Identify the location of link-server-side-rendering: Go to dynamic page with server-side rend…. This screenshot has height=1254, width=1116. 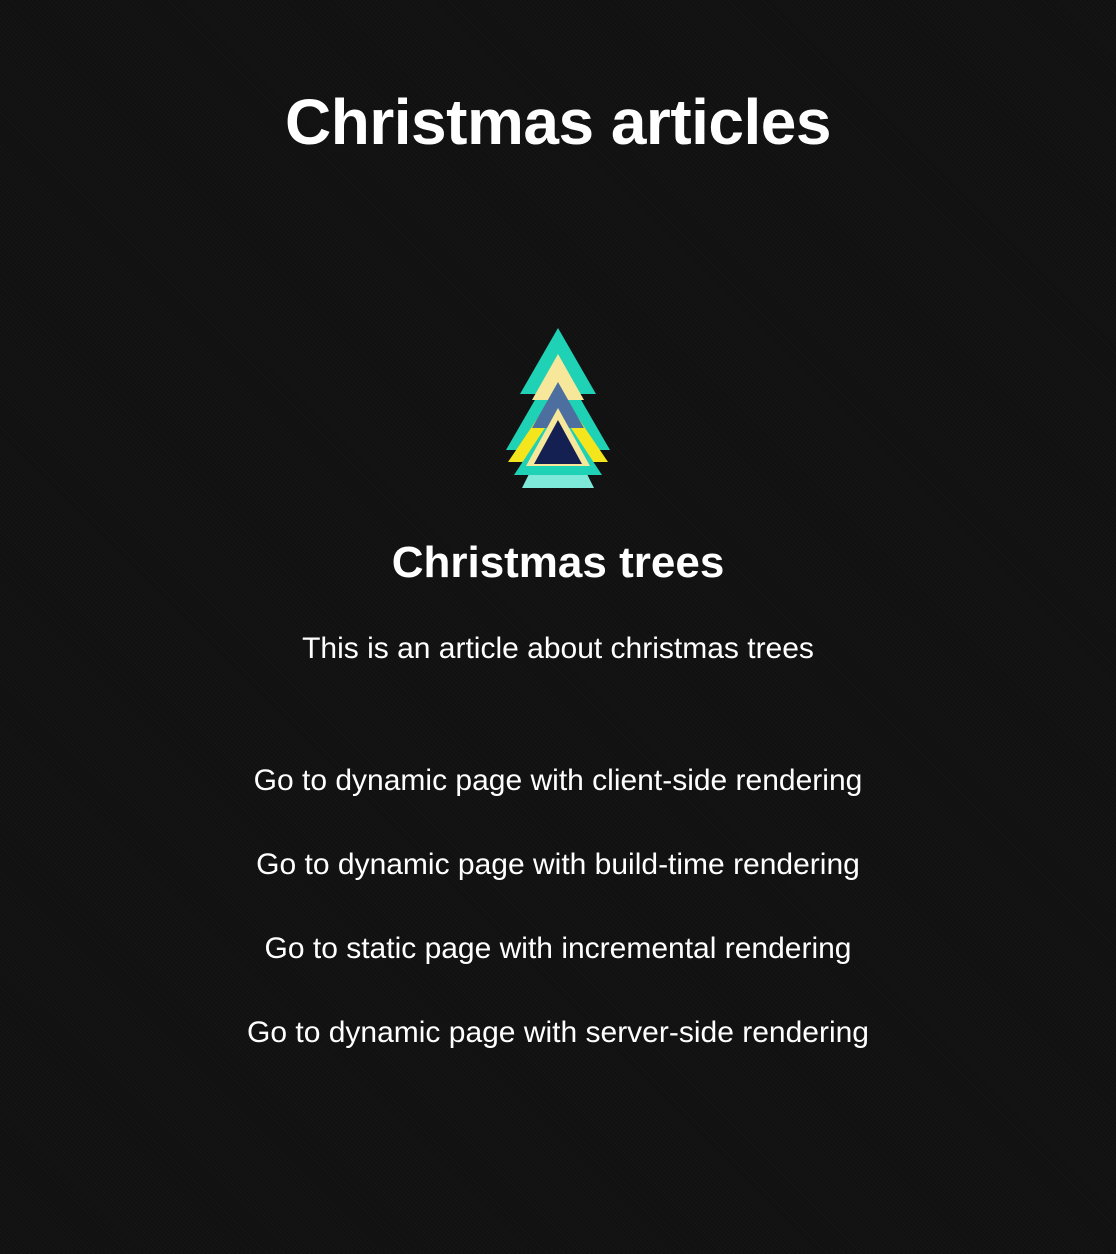
(558, 1033).